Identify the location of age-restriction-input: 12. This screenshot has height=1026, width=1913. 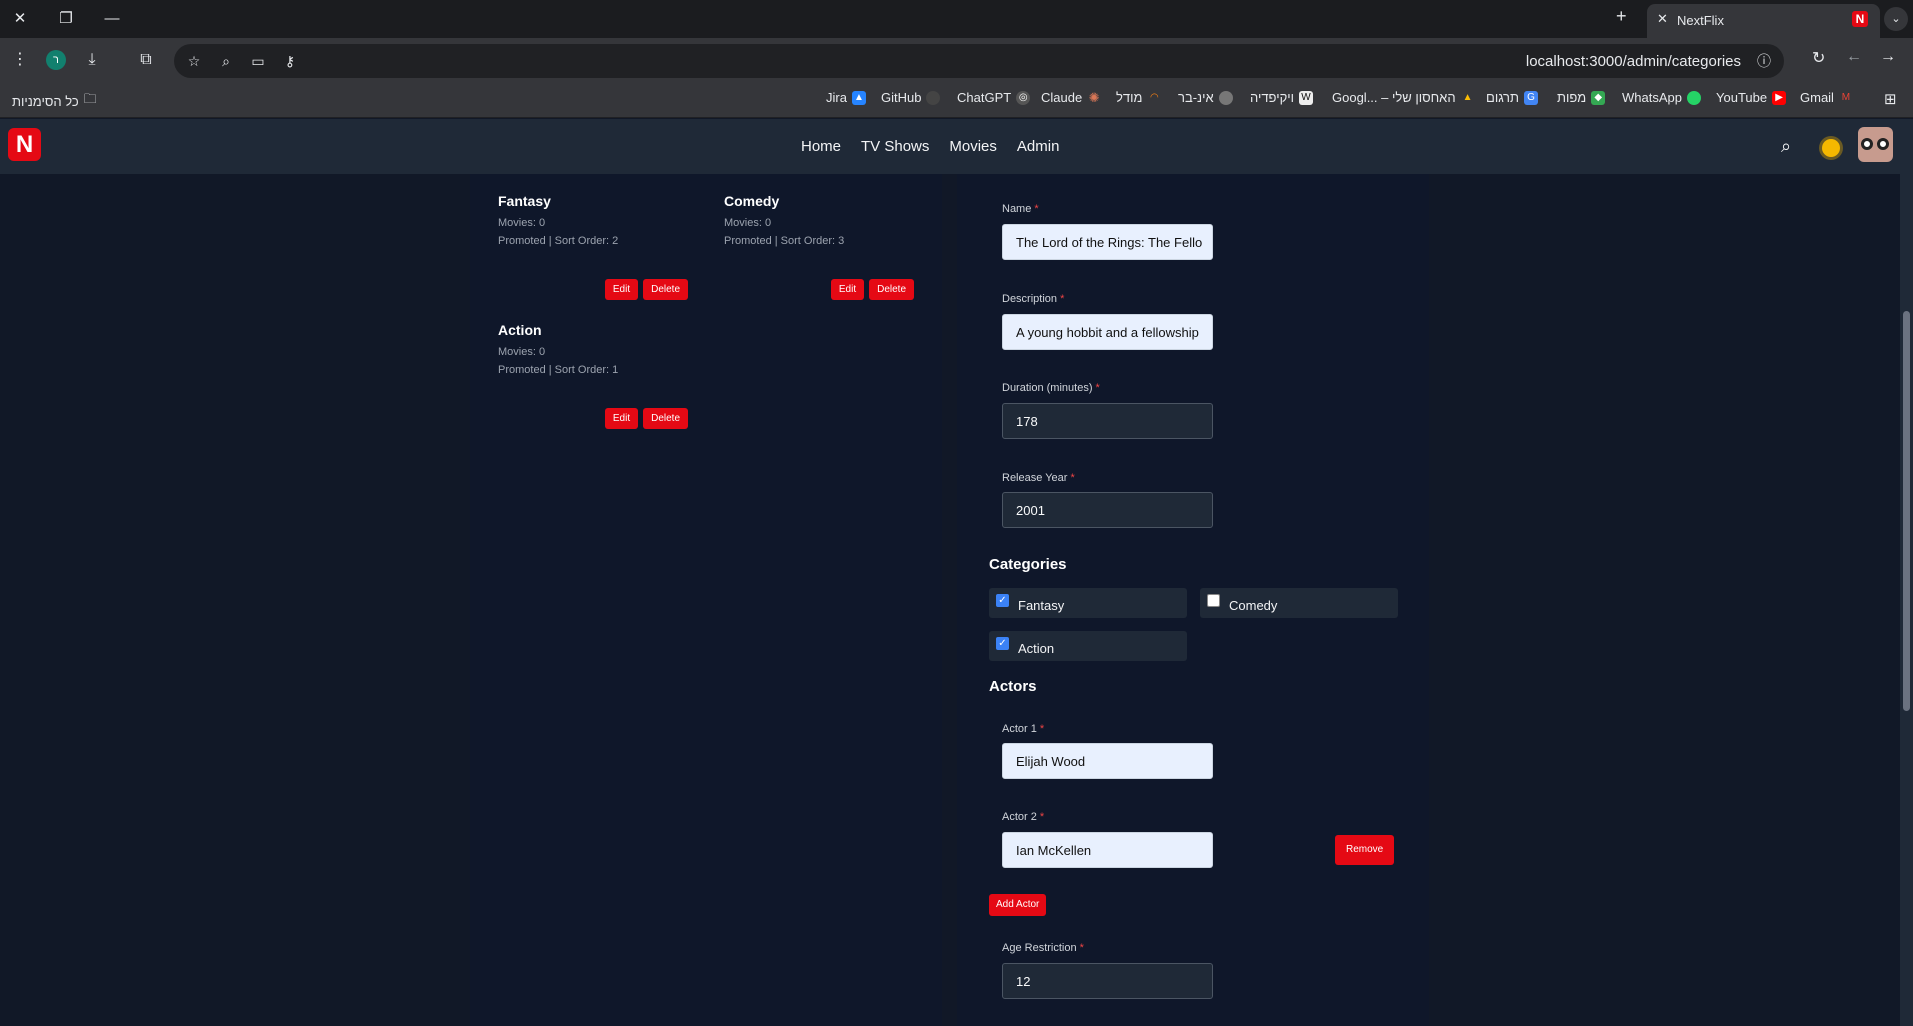
(1107, 981).